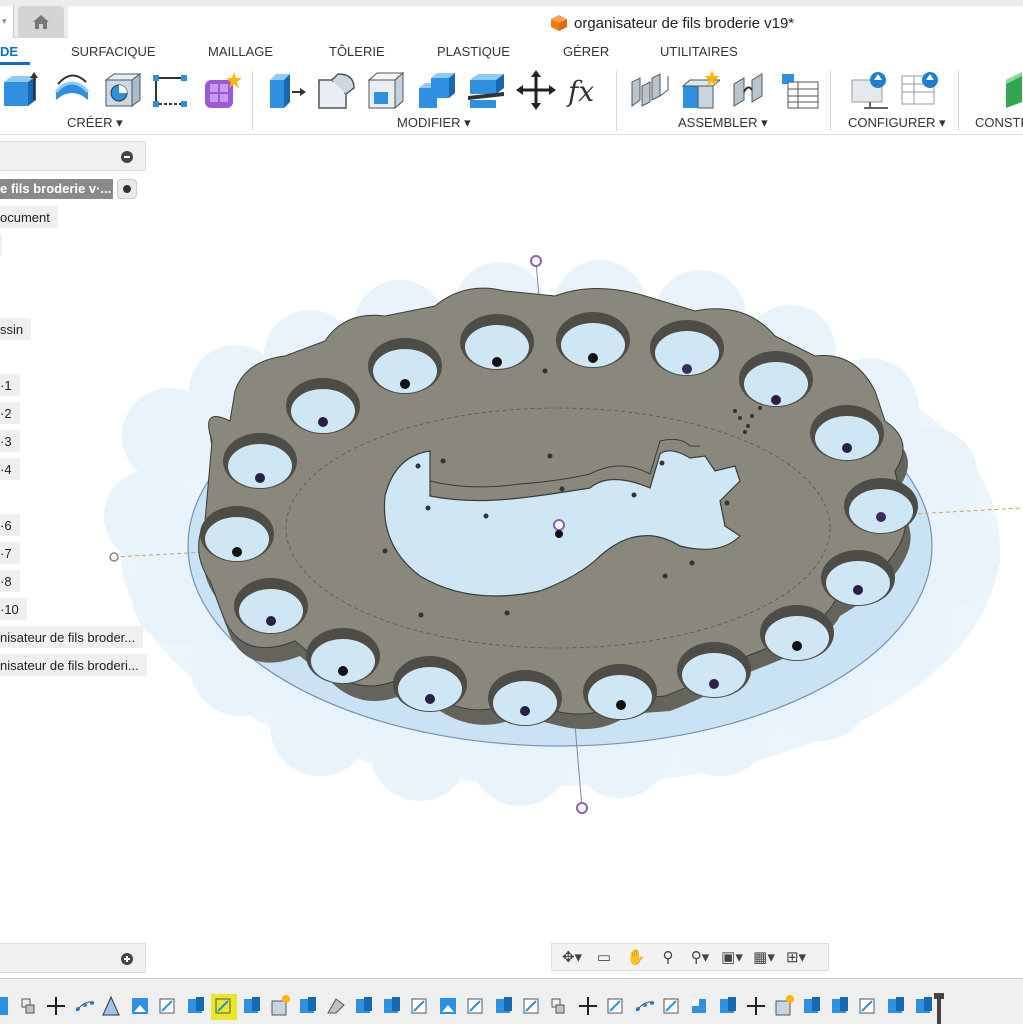  What do you see at coordinates (668, 957) in the screenshot?
I see `zoom-icon: ⚲` at bounding box center [668, 957].